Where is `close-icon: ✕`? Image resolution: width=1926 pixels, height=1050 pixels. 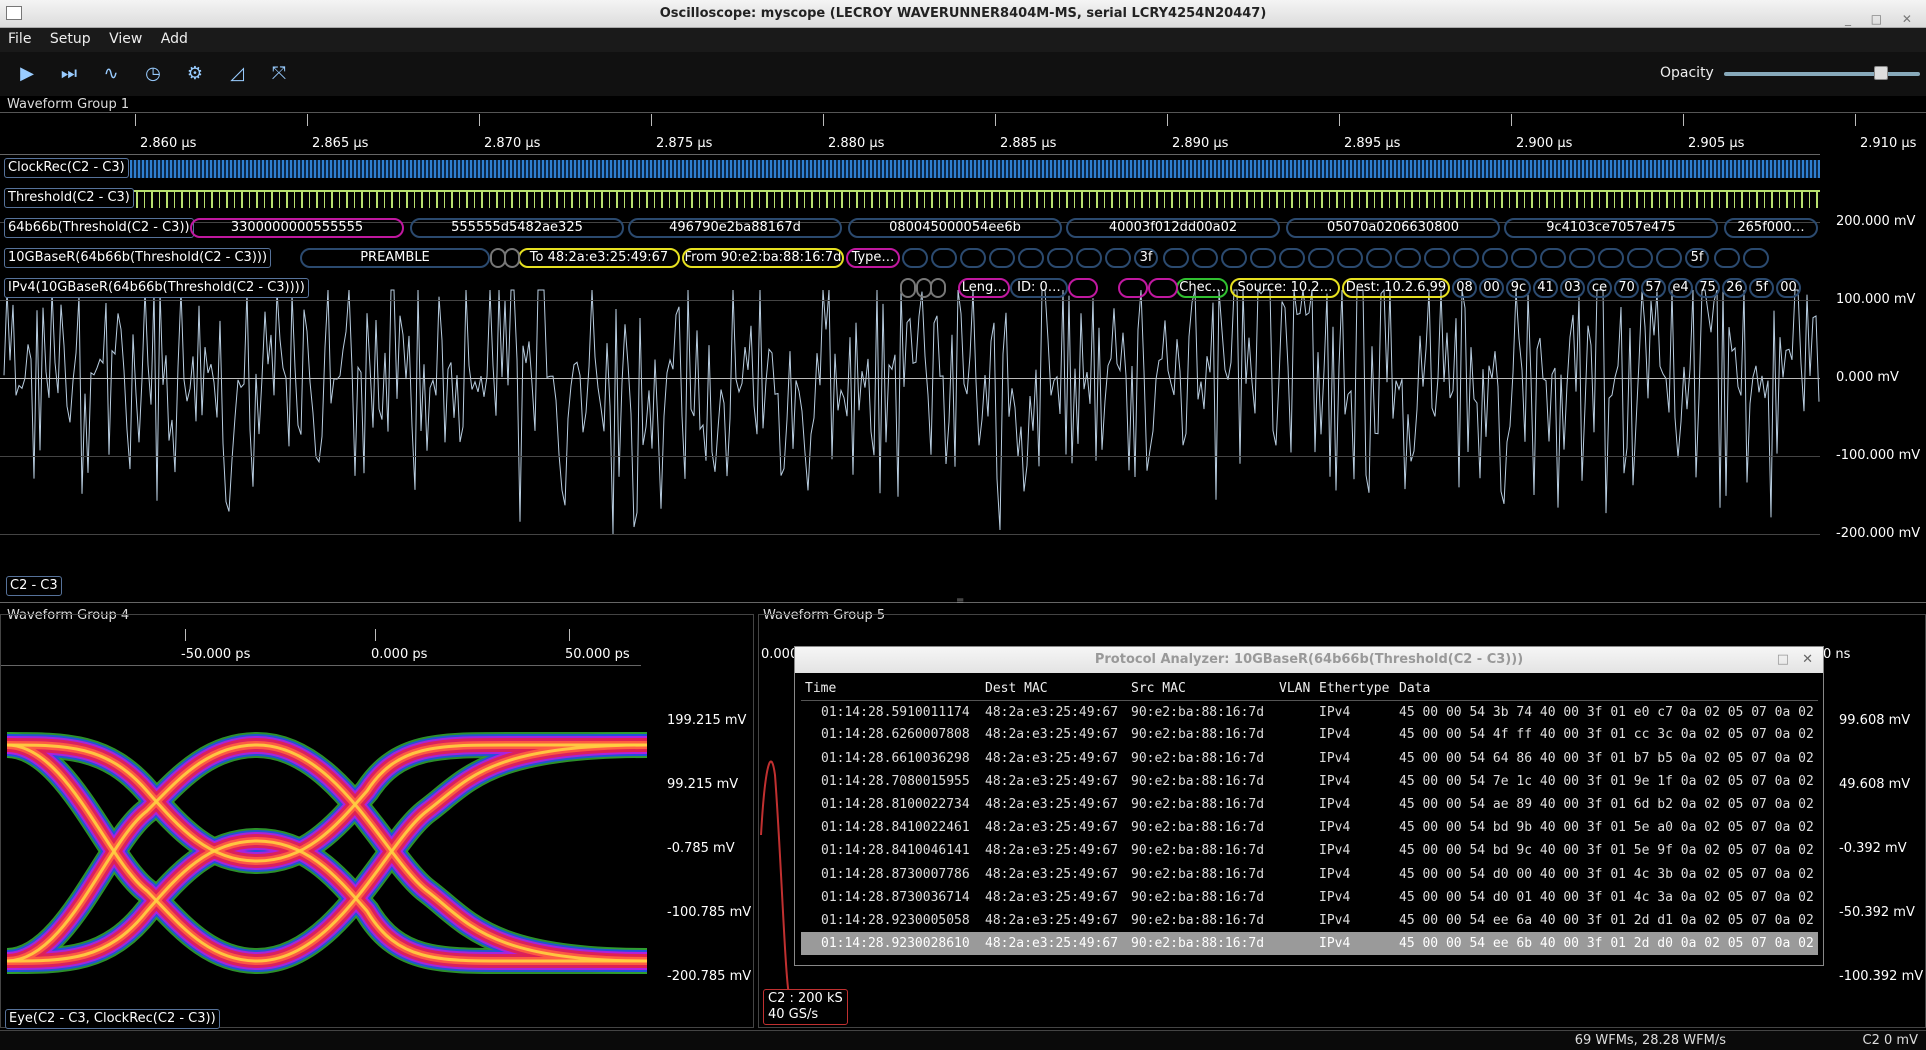 close-icon: ✕ is located at coordinates (1807, 660).